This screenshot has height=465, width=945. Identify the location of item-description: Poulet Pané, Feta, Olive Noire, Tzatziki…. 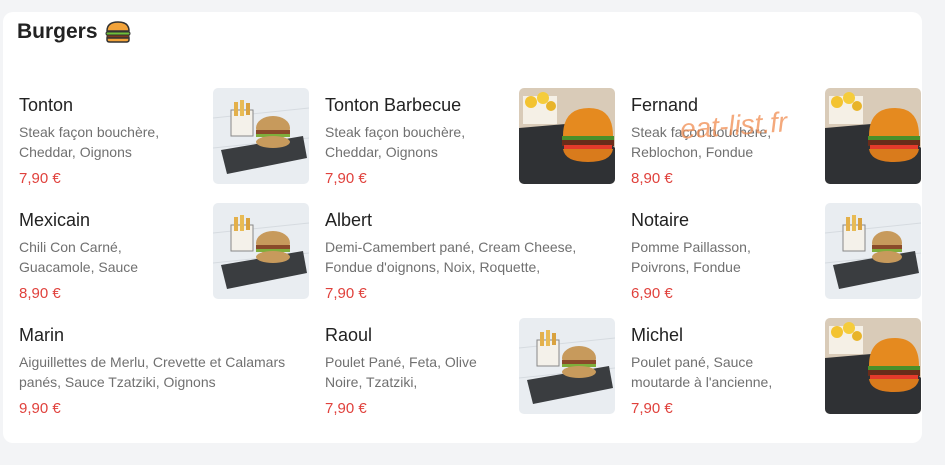
(401, 372).